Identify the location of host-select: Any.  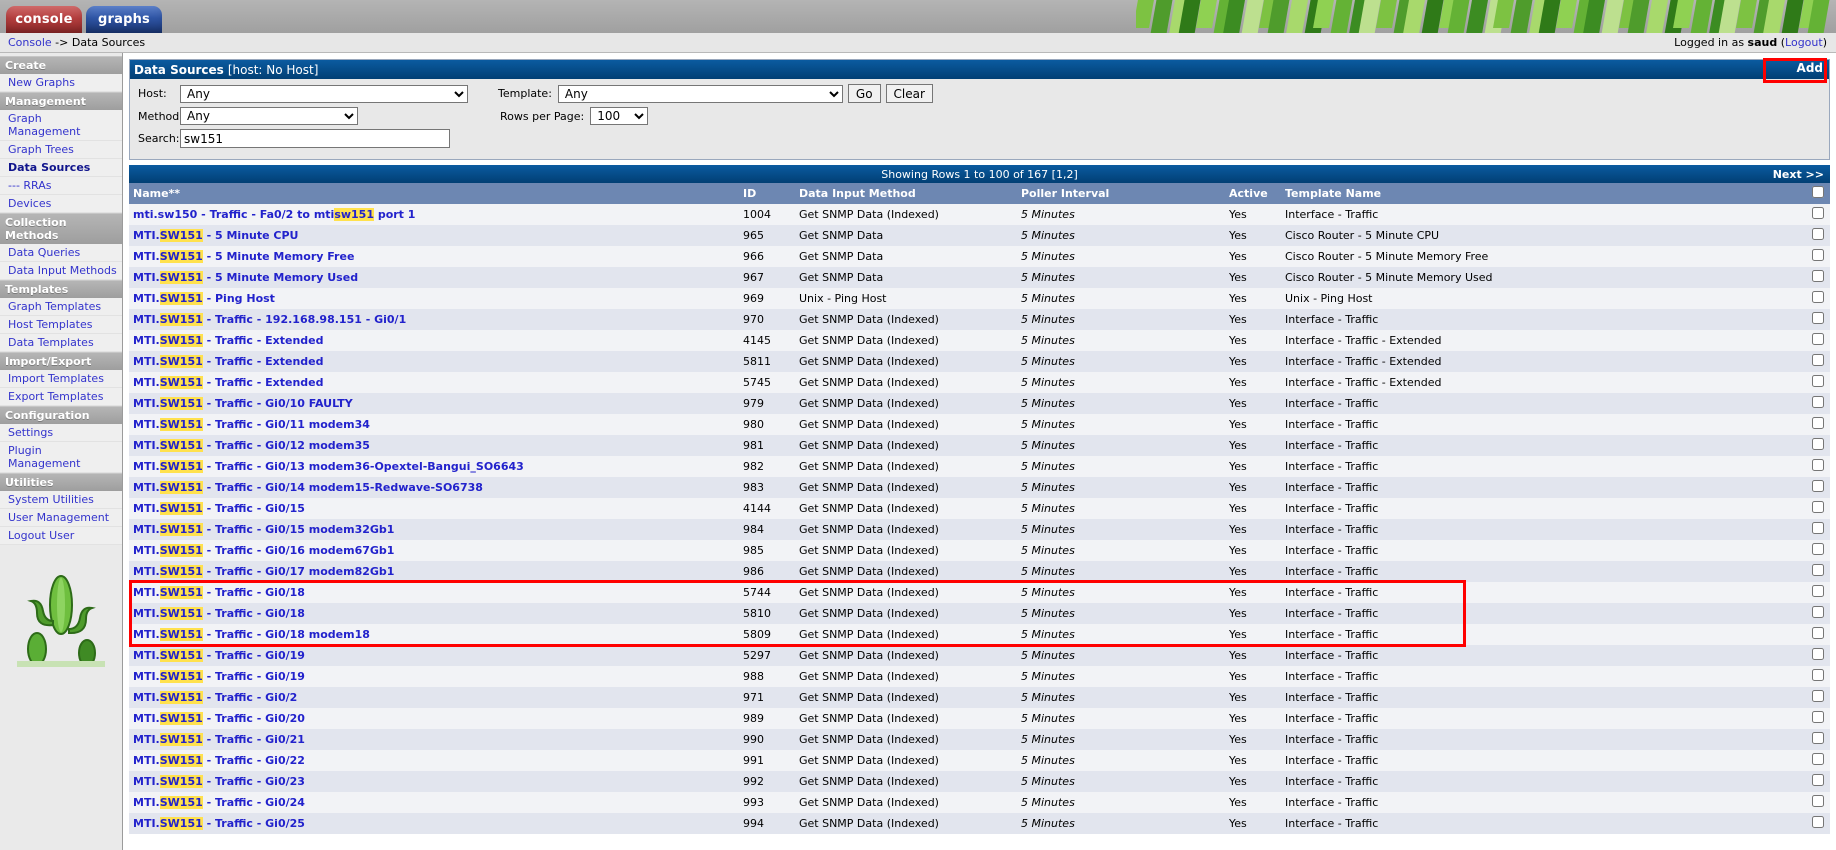
(324, 93).